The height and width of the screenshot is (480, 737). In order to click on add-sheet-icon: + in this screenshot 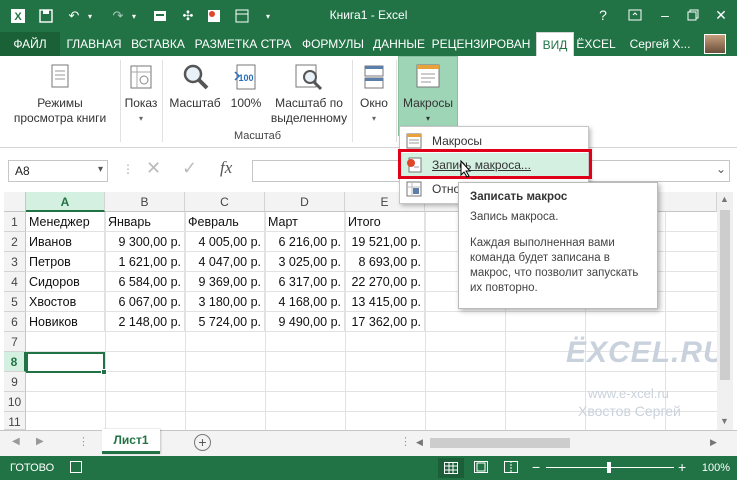, I will do `click(202, 442)`.